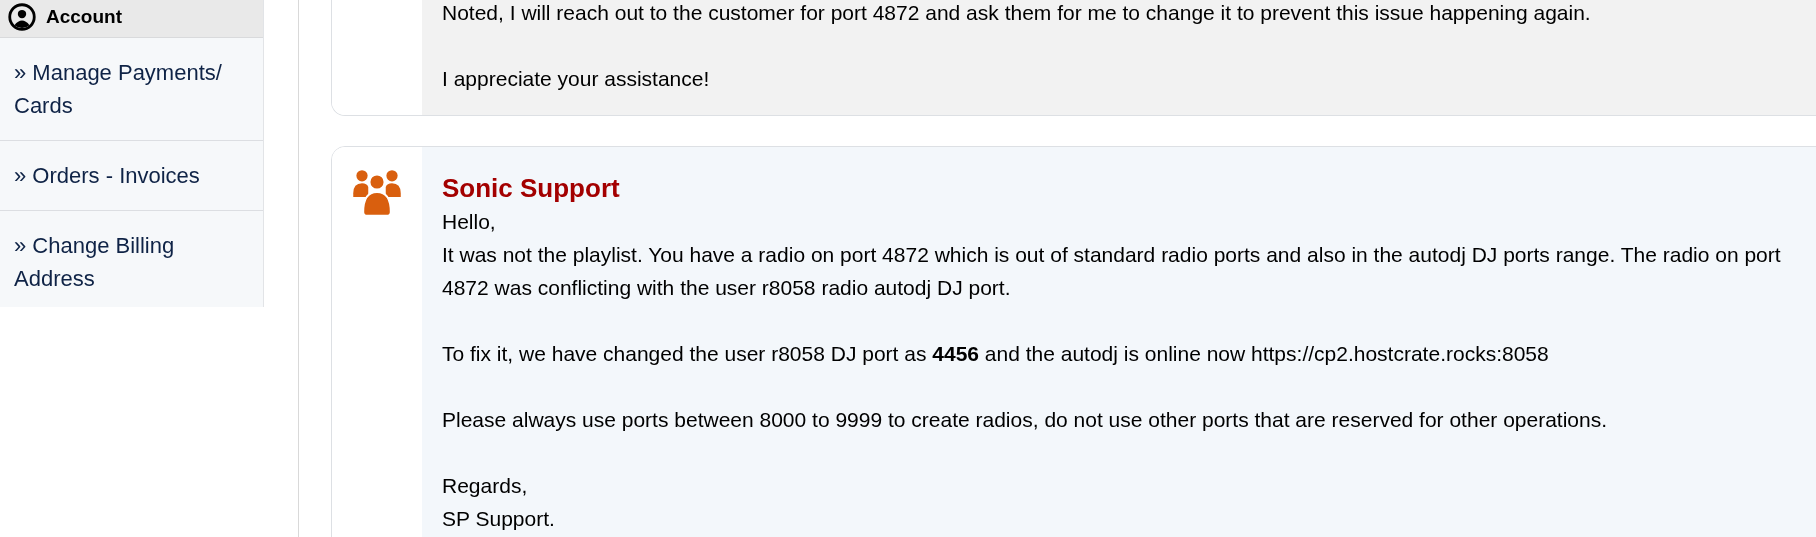 The height and width of the screenshot is (537, 1816). Describe the element at coordinates (1017, 13) in the screenshot. I see `message-text: Noted, I will reach out to the customer for port 4872 and ask them for me to change it to prevent this issue happening again.` at that location.